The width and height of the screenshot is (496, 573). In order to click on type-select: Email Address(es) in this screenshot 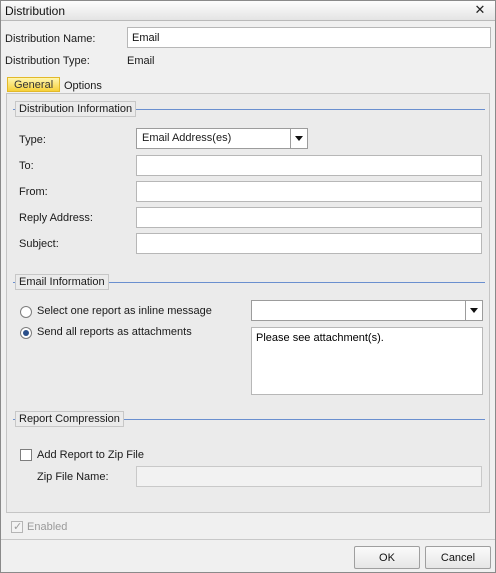, I will do `click(222, 138)`.